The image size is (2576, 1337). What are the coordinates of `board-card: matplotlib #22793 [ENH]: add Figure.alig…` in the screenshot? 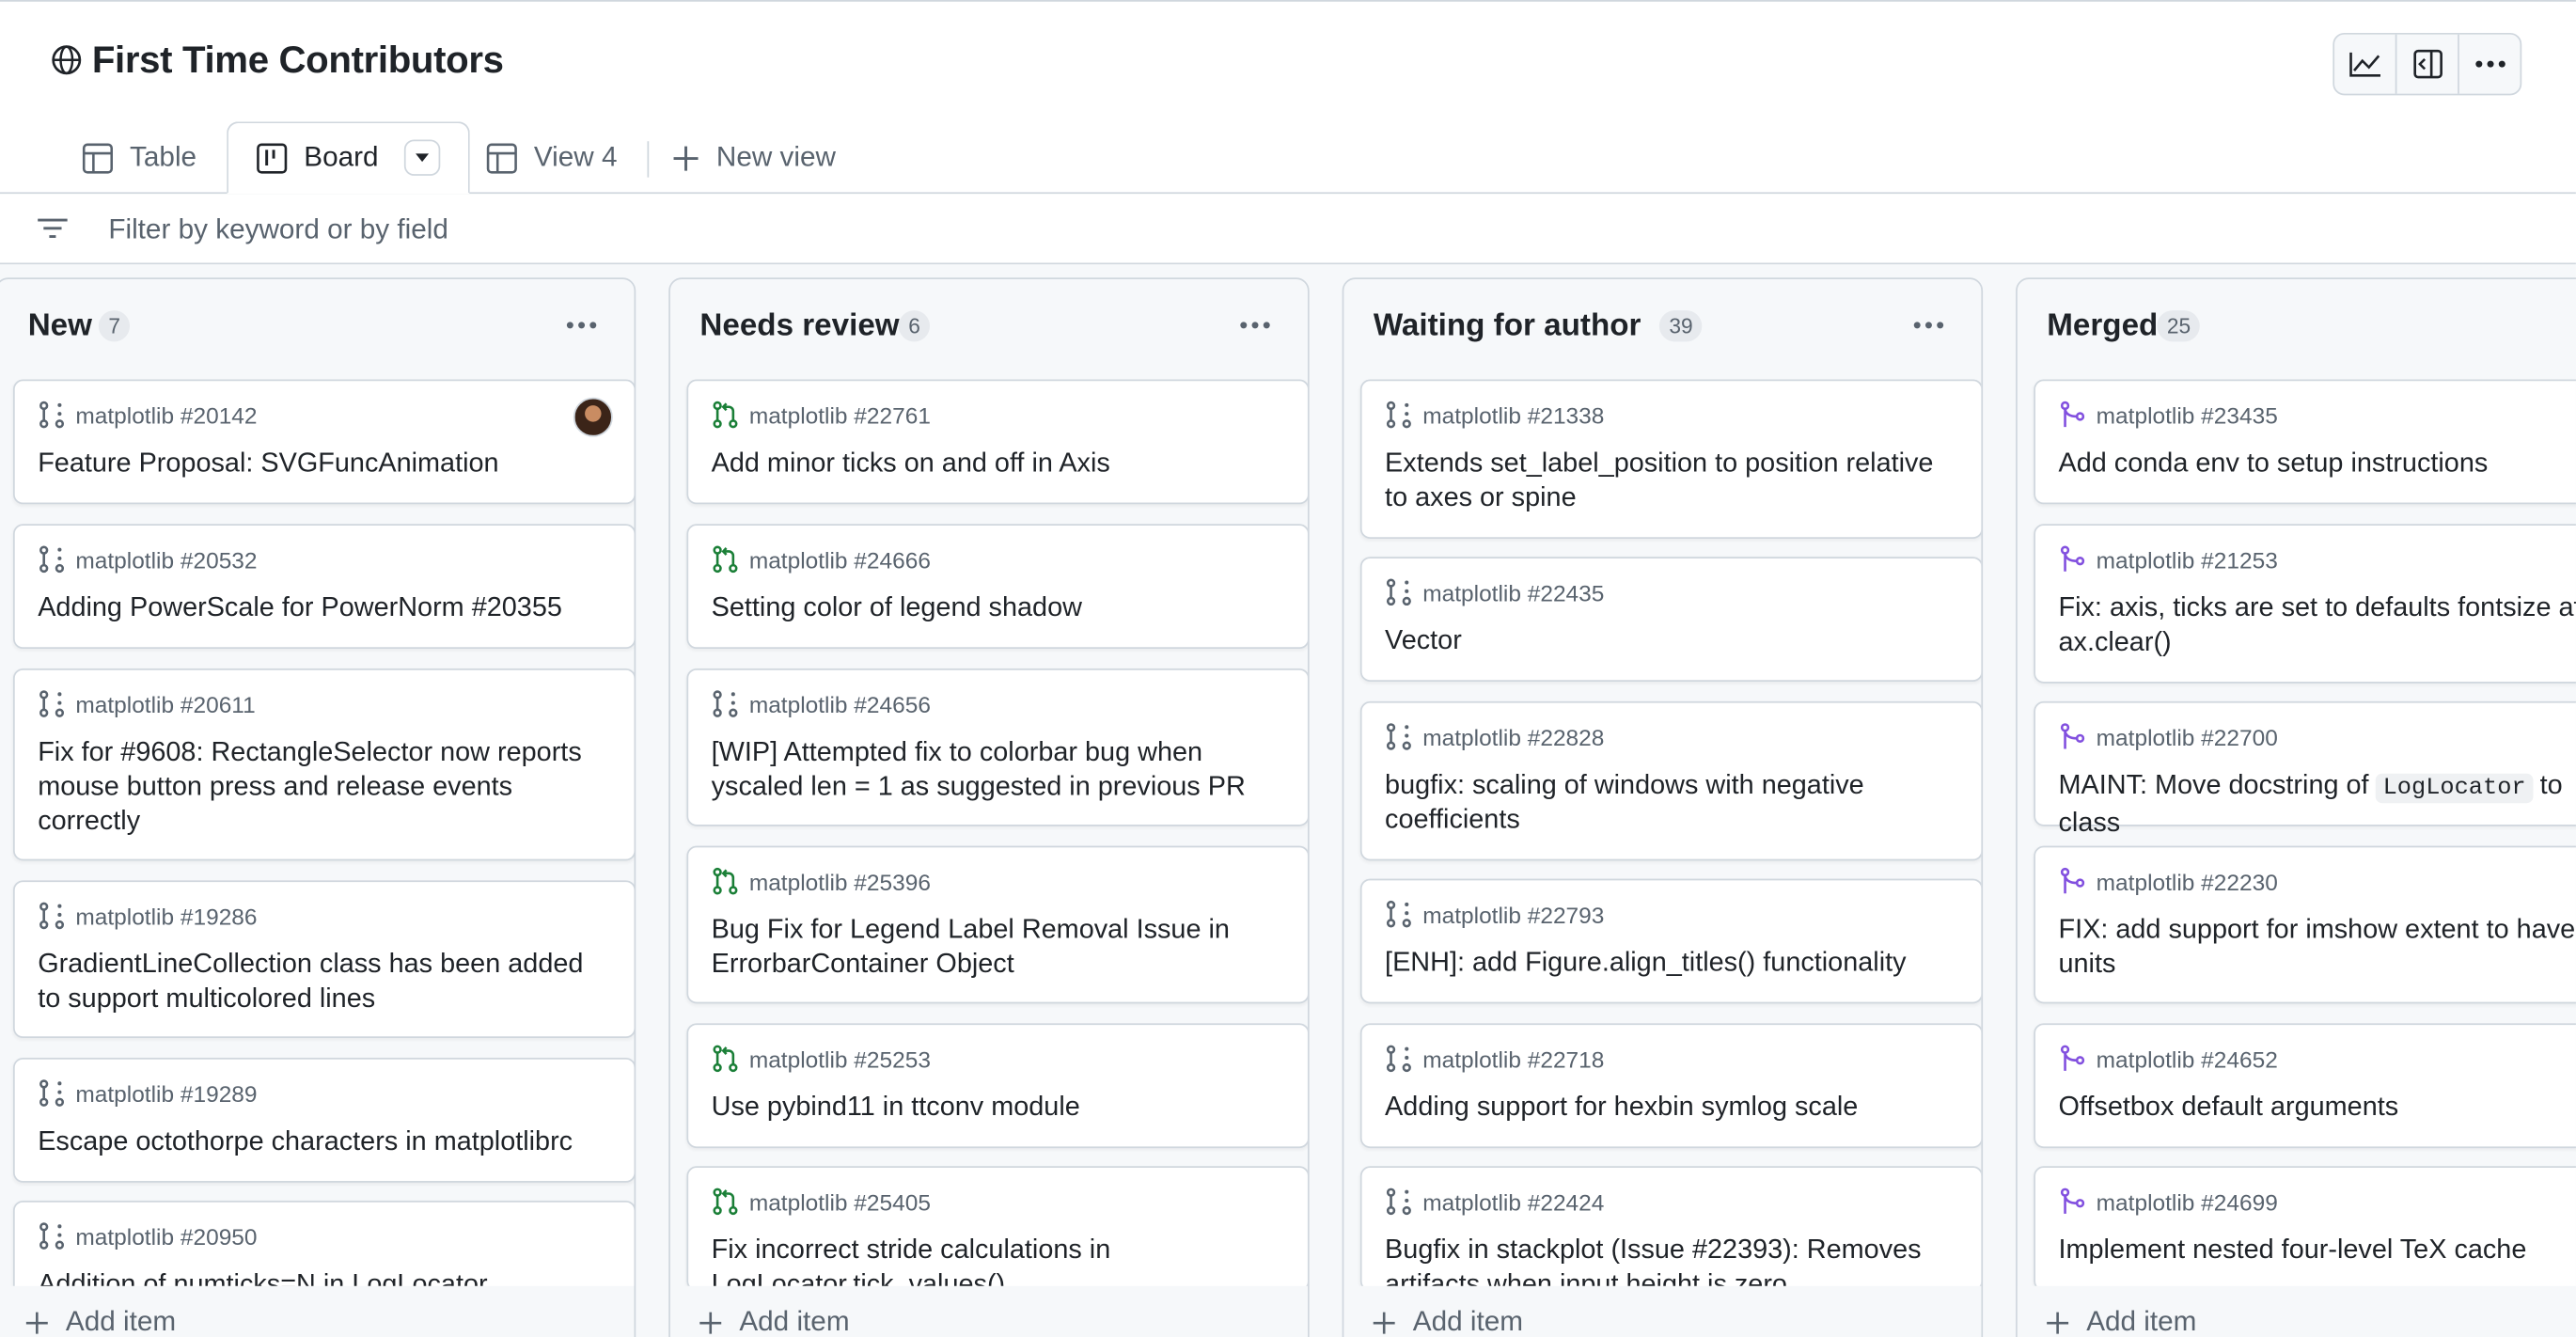 It's located at (1671, 941).